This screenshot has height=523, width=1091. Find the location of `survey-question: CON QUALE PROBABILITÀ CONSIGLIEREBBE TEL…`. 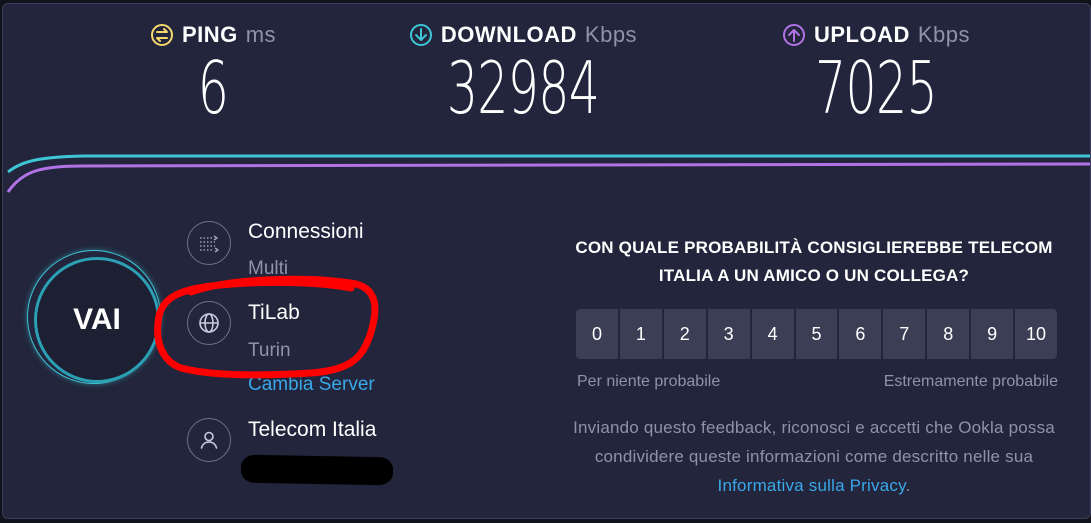

survey-question: CON QUALE PROBABILITÀ CONSIGLIEREBBE TEL… is located at coordinates (814, 261).